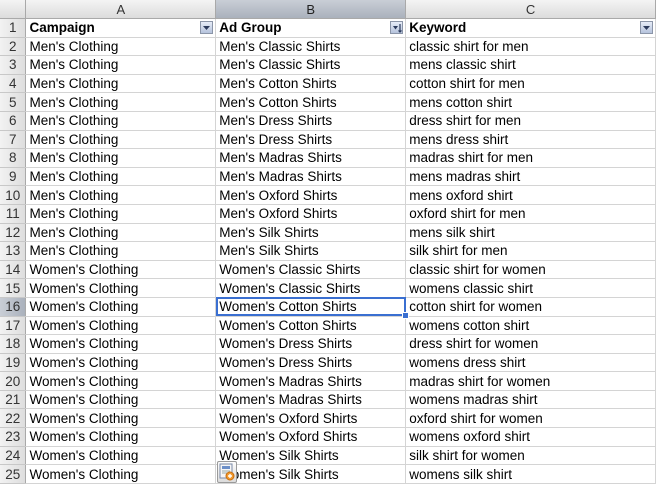  I want to click on cell-keyword: dress shirt for women, so click(530, 344).